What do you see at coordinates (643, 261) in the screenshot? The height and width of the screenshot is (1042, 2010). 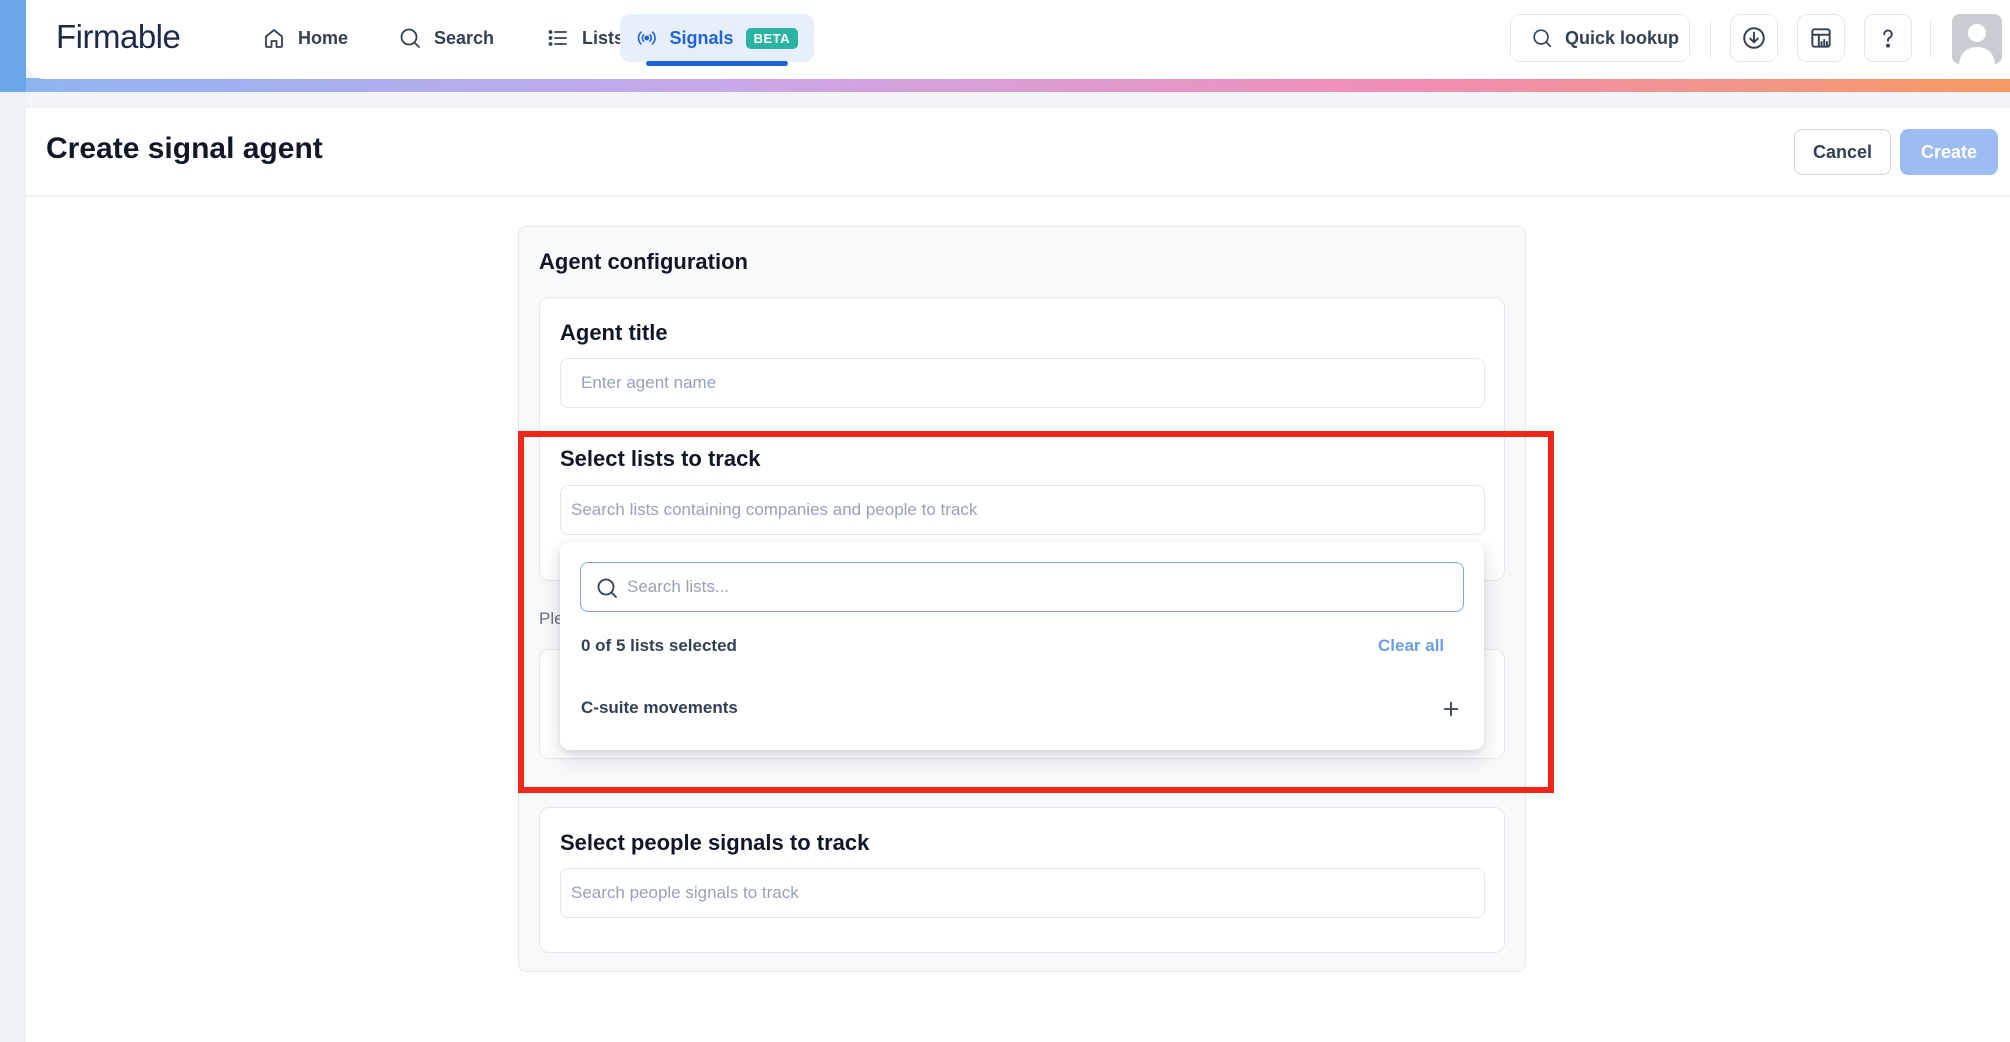 I see `section-title: Agent configuration` at bounding box center [643, 261].